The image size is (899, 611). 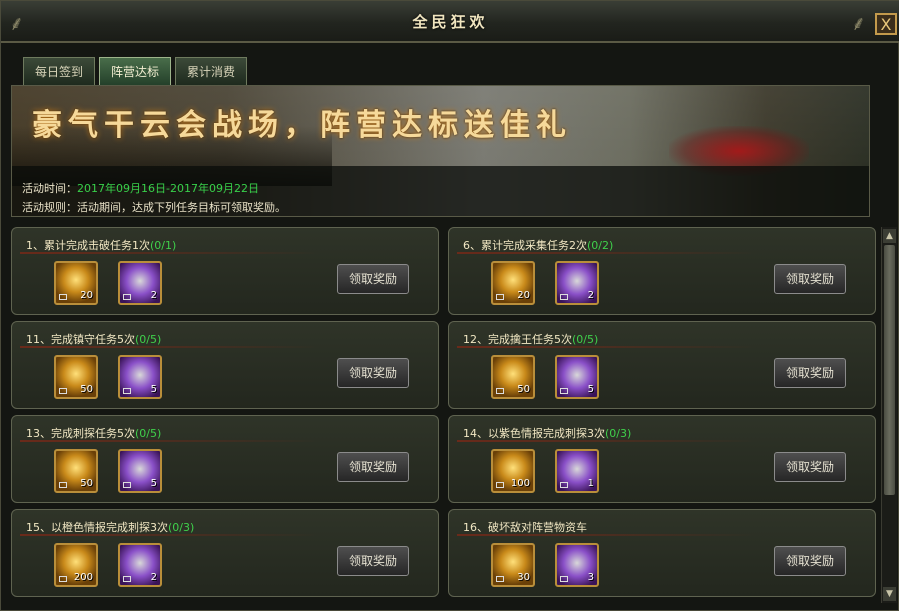 I want to click on event-time: 活动时间：2017年09月16日-2017年09月22日, so click(x=140, y=188).